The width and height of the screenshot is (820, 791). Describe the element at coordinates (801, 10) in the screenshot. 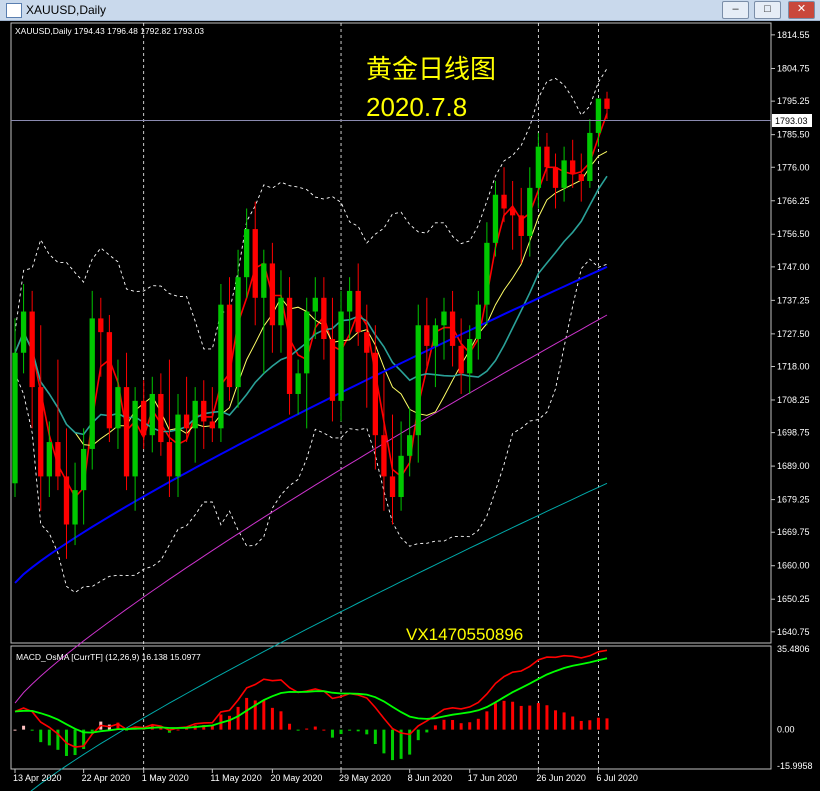

I see `close-button: ✕` at that location.